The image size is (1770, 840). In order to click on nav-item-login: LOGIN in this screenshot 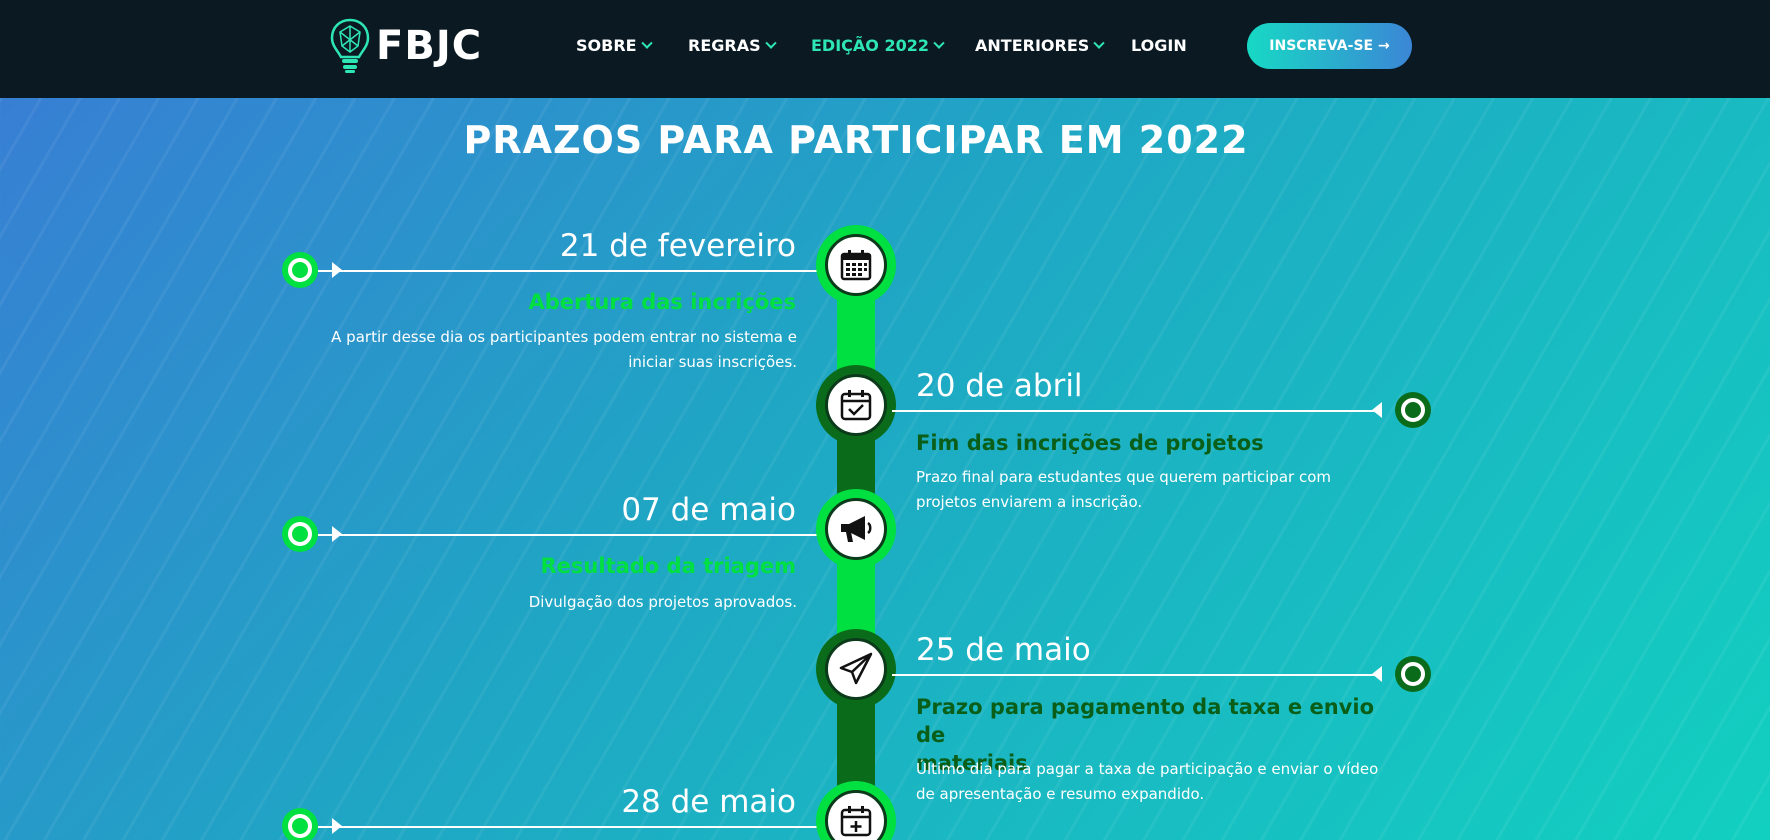, I will do `click(1159, 45)`.